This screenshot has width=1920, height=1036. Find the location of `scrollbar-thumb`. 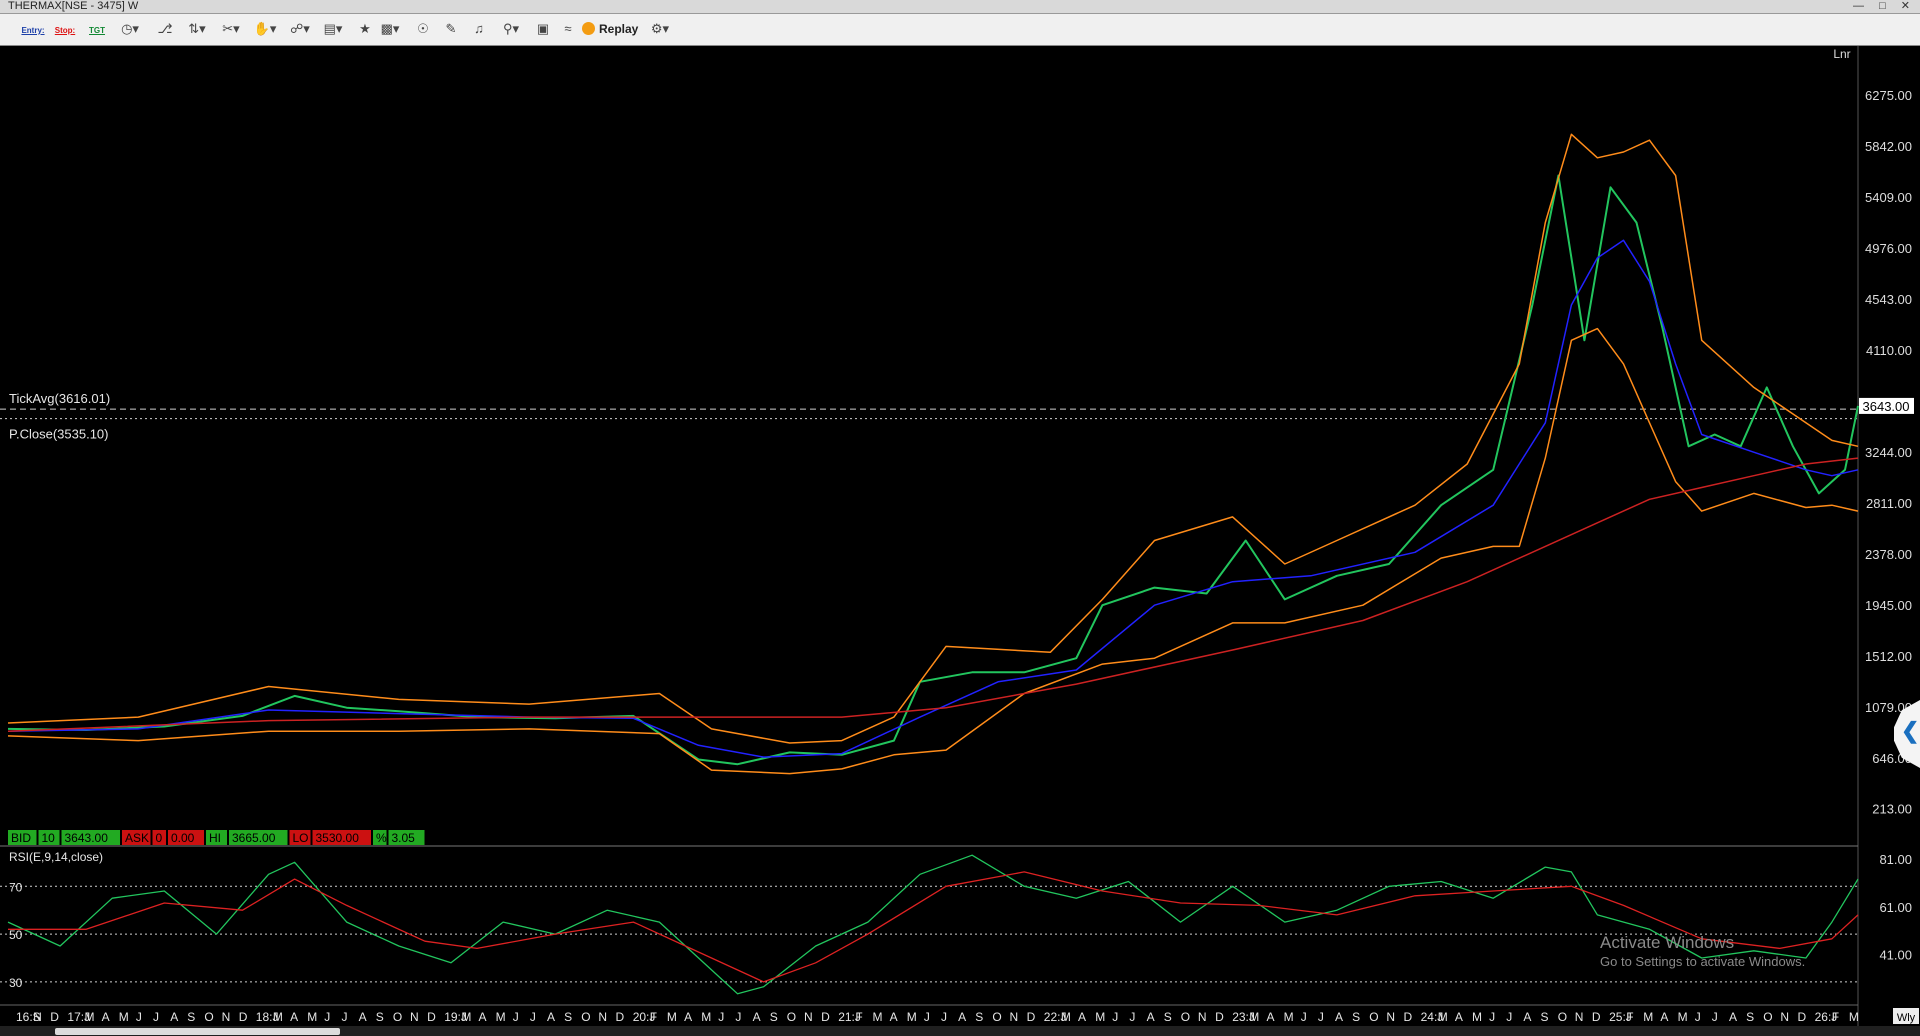

scrollbar-thumb is located at coordinates (197, 1031).